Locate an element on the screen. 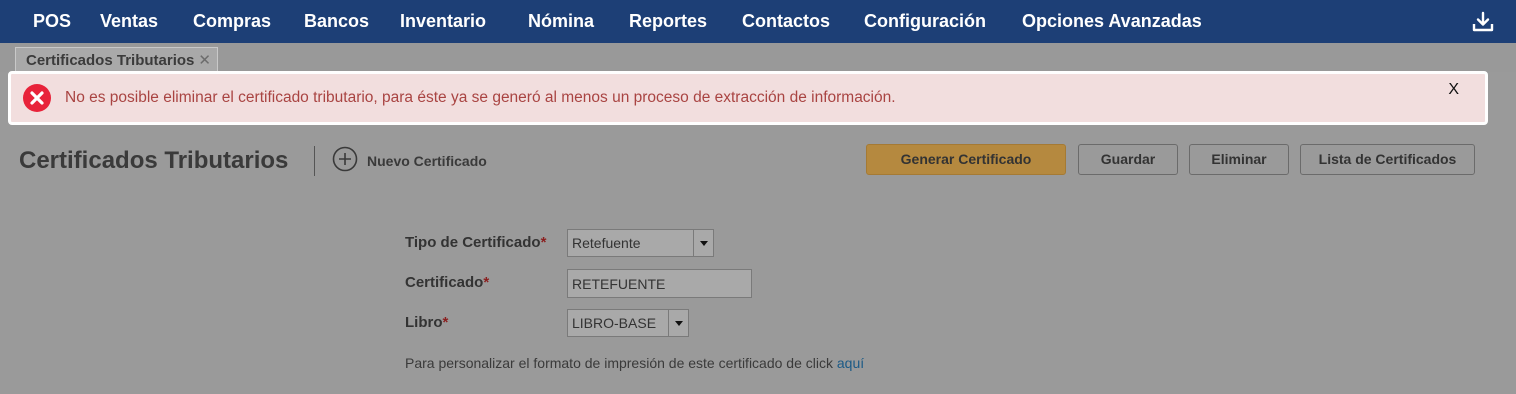 The width and height of the screenshot is (1516, 394). libro-select: LIBRO-BASE is located at coordinates (628, 323).